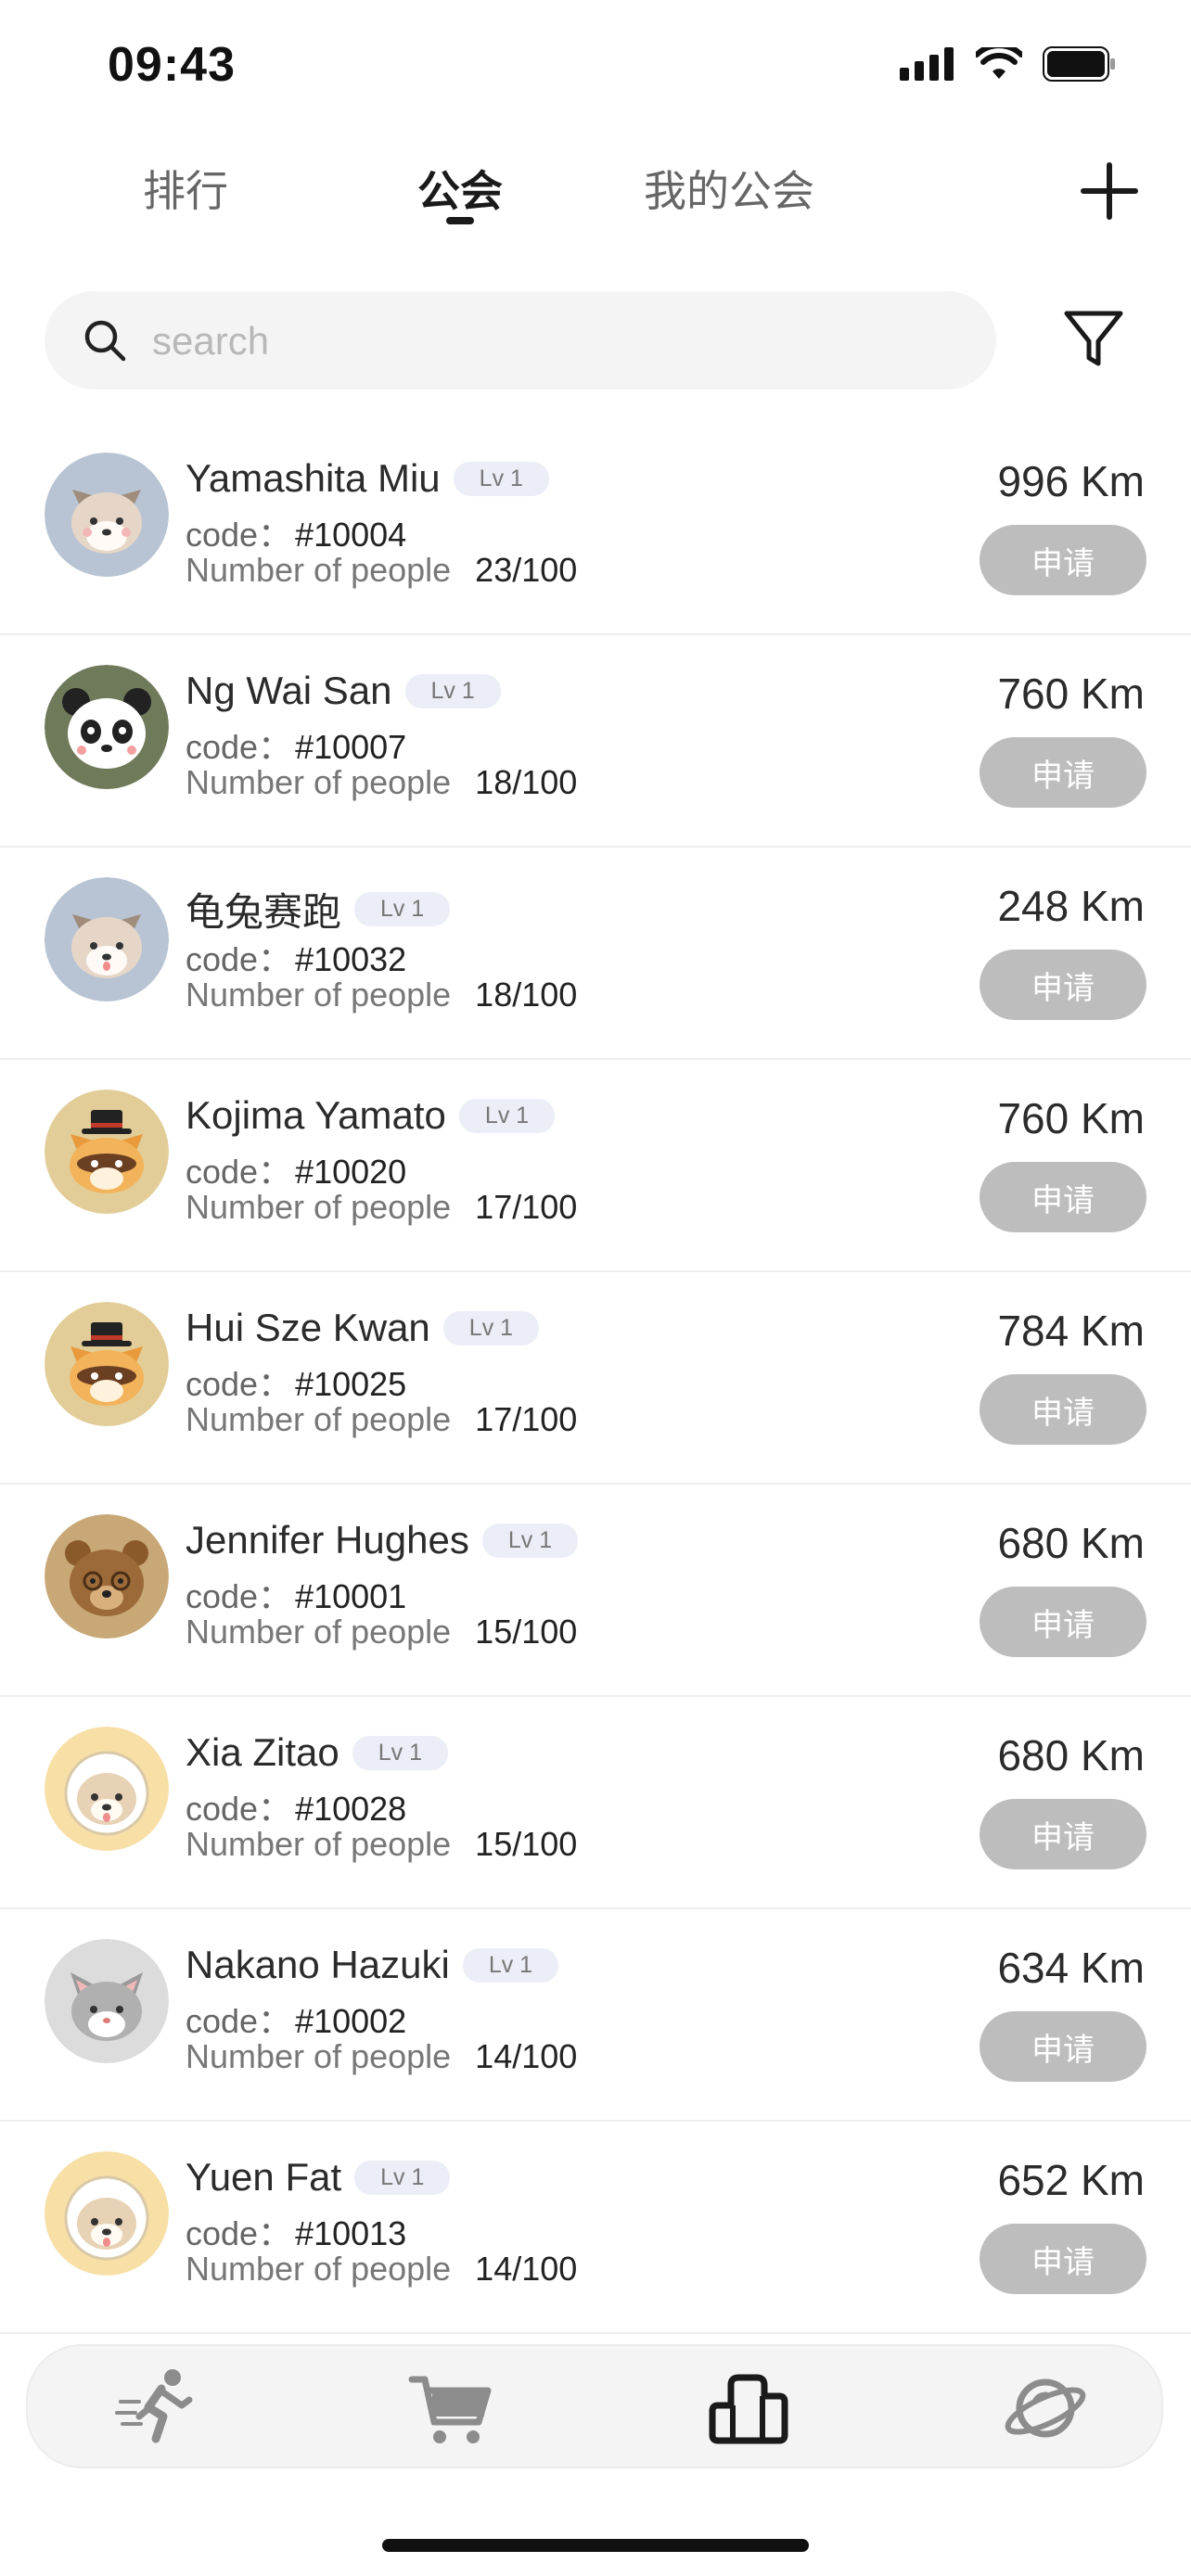  Describe the element at coordinates (351, 1596) in the screenshot. I see `guild-code: #10001` at that location.